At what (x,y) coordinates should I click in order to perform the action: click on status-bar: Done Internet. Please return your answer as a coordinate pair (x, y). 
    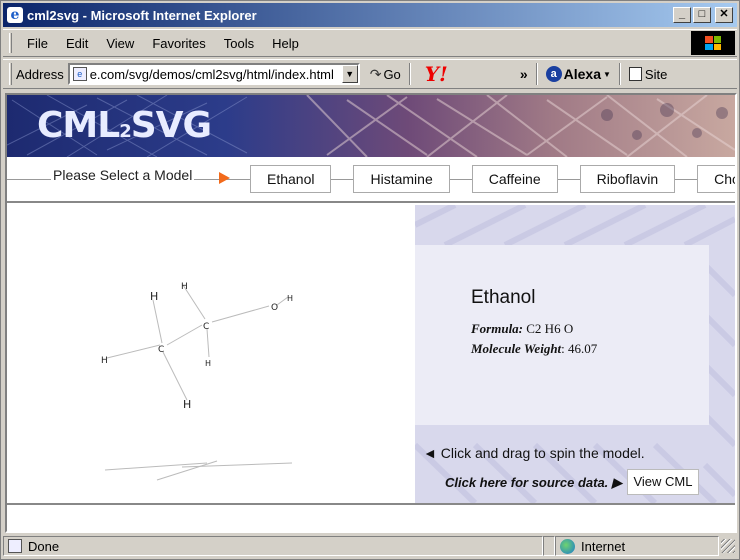
    Looking at the image, I should click on (370, 546).